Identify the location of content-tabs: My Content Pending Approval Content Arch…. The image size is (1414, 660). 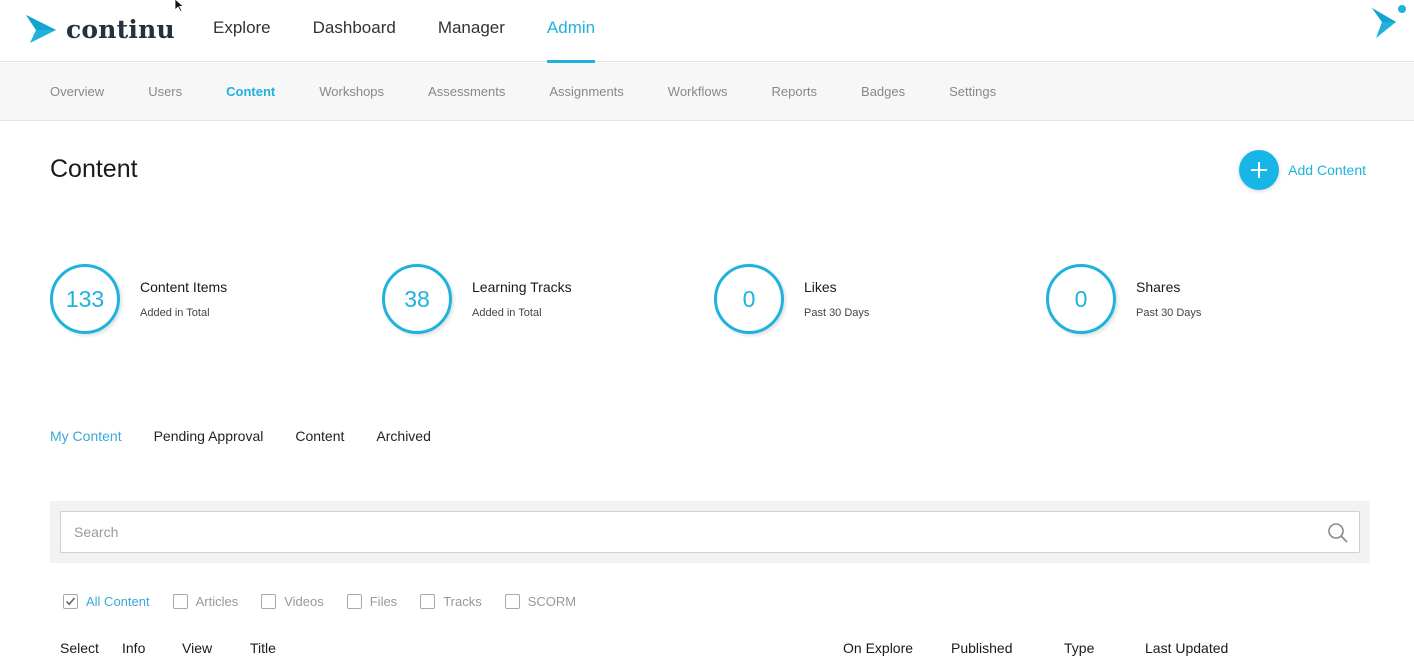
(256, 436).